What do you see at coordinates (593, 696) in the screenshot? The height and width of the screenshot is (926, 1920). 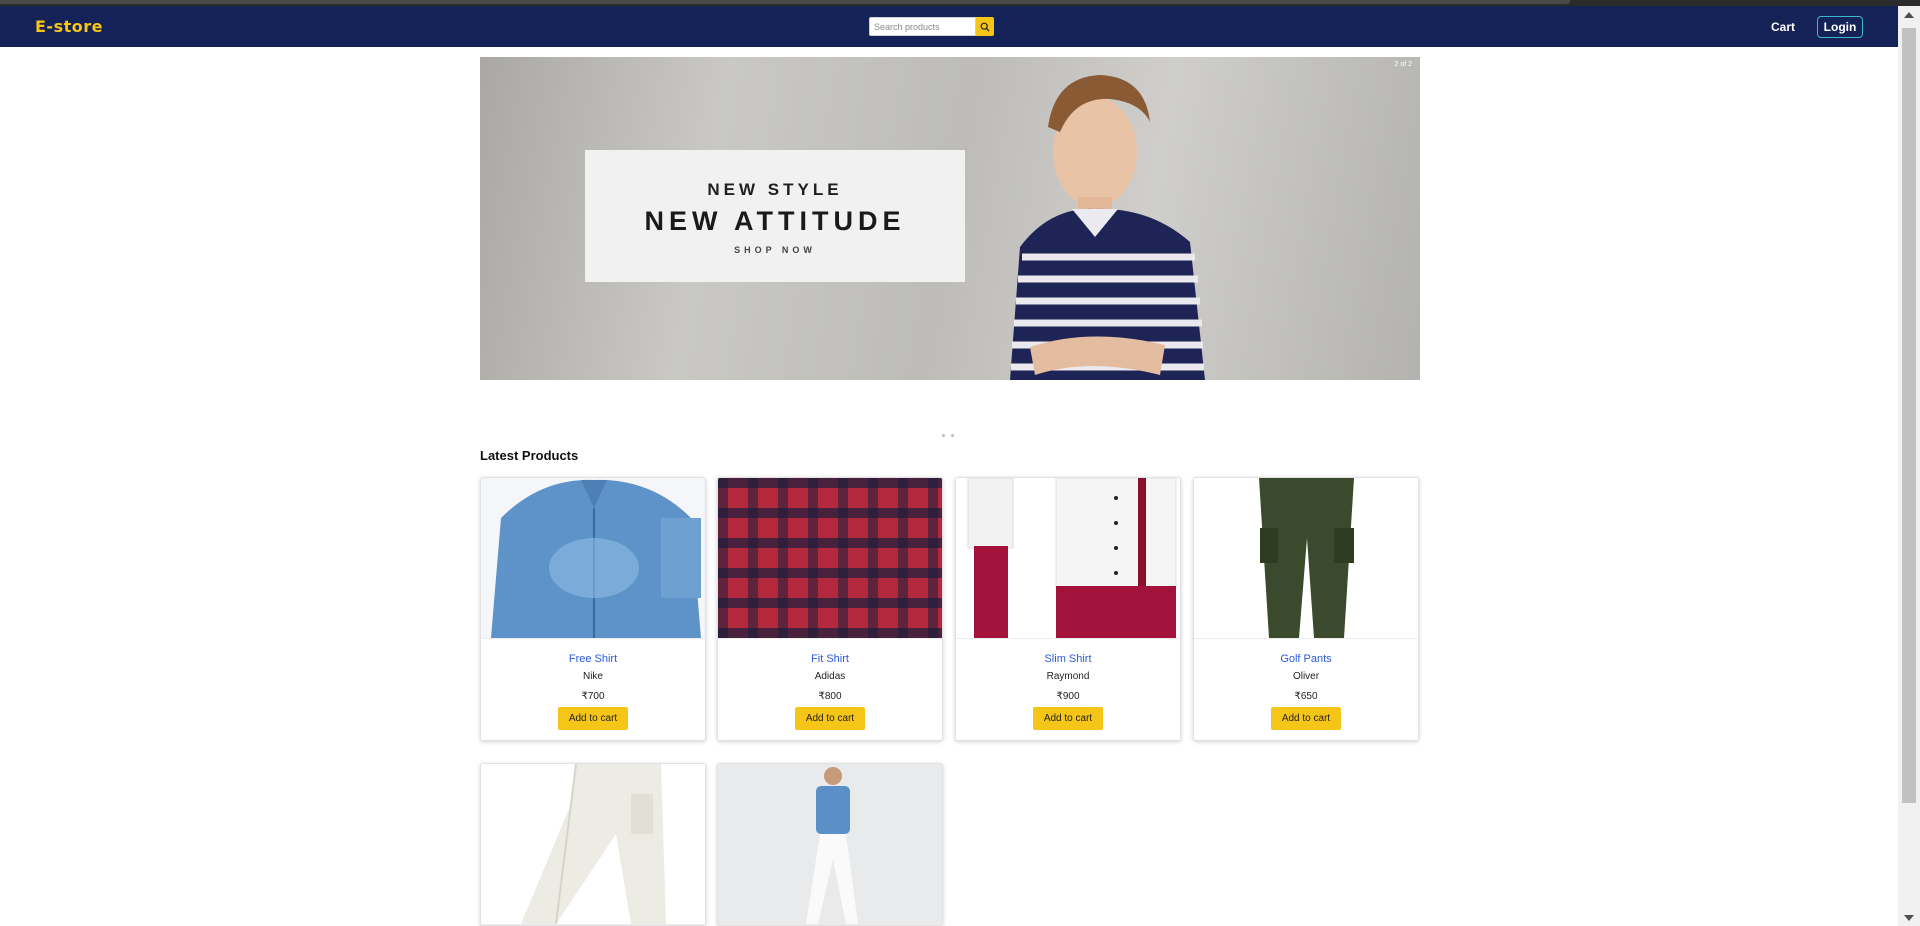 I see `product-price: ₹700` at bounding box center [593, 696].